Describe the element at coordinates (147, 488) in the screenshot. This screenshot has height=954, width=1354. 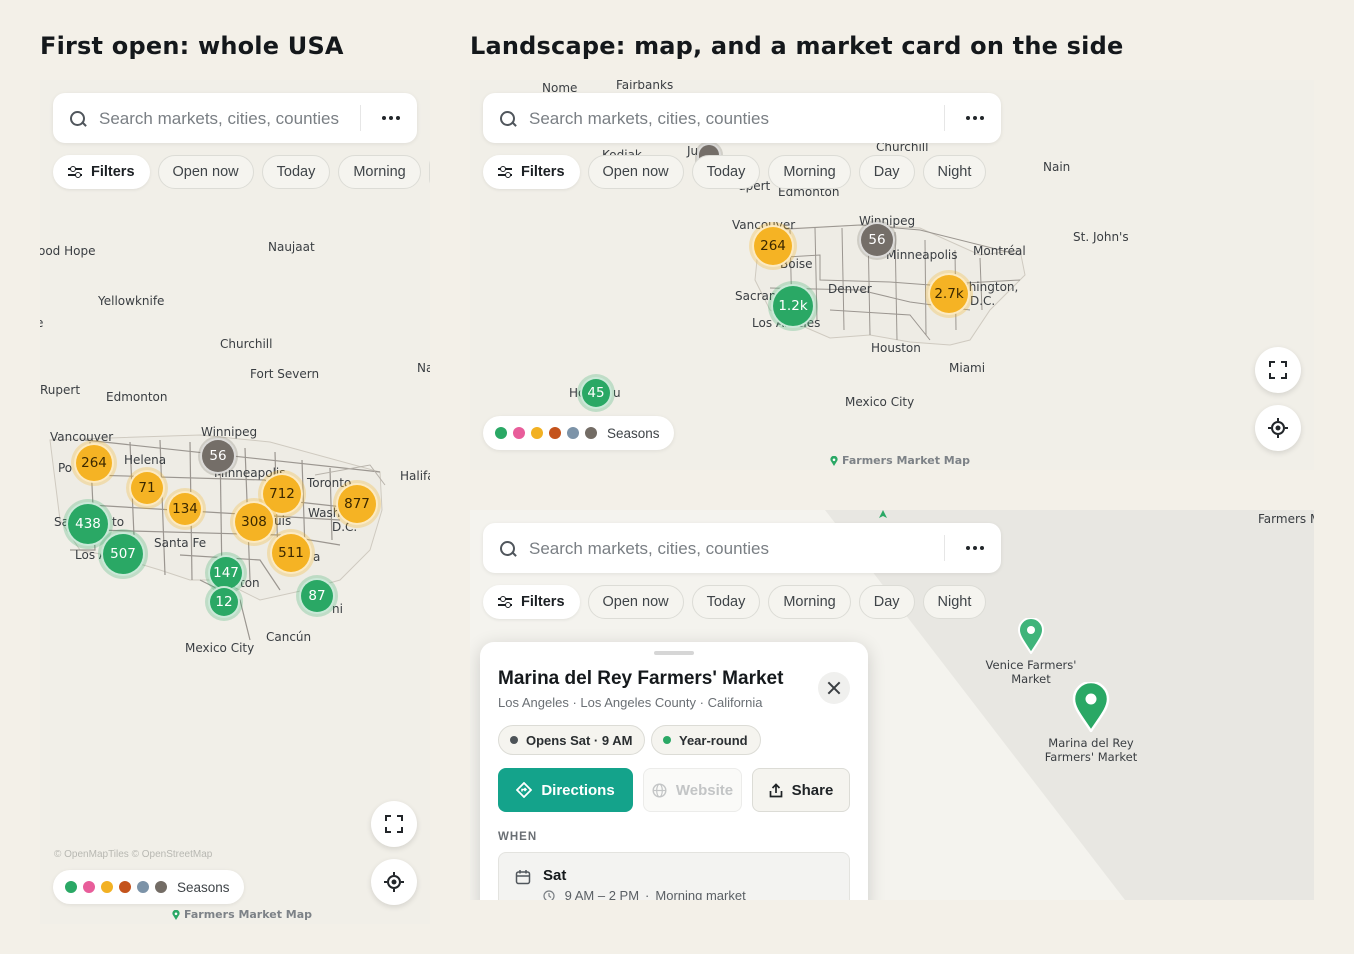
I see `cluster-marker: 71` at that location.